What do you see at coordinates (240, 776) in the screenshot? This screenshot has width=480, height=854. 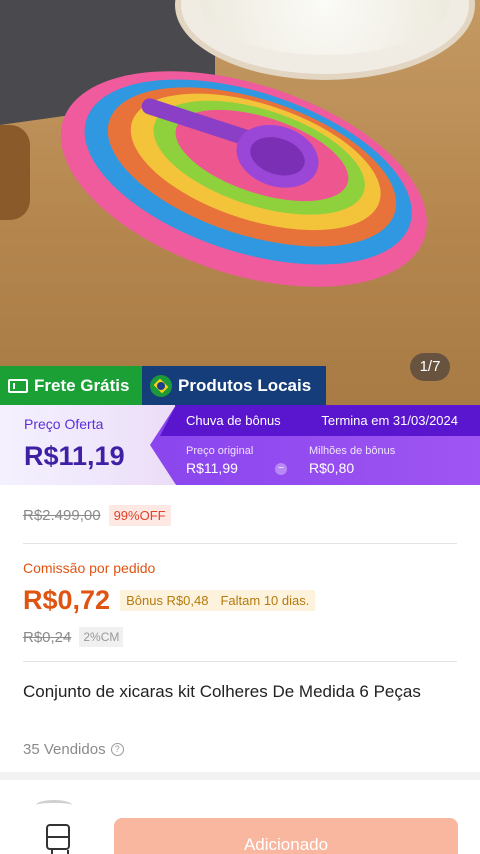 I see `section-separator` at bounding box center [240, 776].